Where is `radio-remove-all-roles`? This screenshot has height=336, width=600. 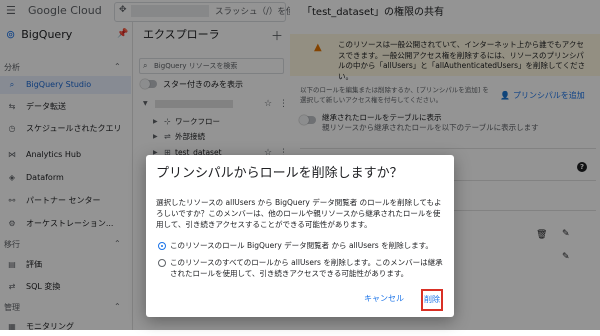
radio-remove-all-roles is located at coordinates (162, 263).